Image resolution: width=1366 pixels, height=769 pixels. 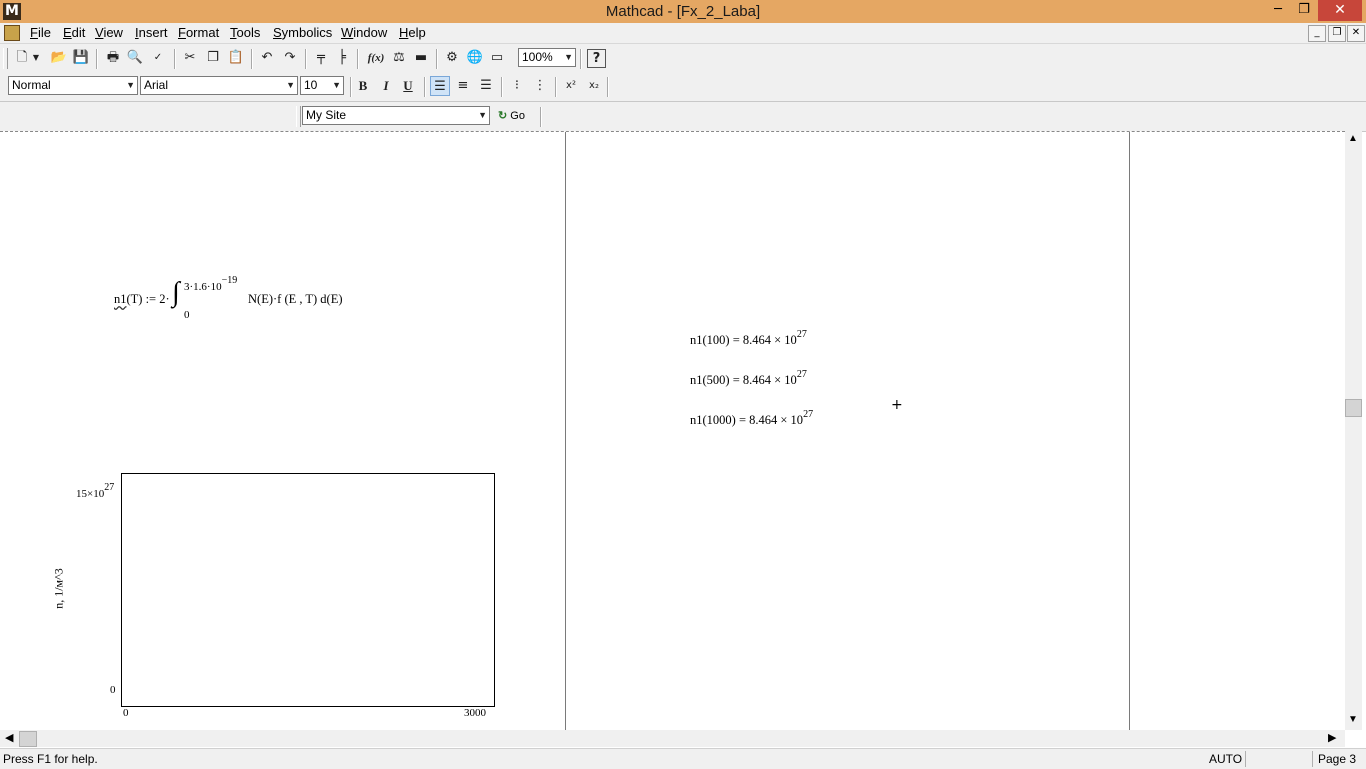 What do you see at coordinates (1332, 737) in the screenshot?
I see `scroll-right-icon: ▶` at bounding box center [1332, 737].